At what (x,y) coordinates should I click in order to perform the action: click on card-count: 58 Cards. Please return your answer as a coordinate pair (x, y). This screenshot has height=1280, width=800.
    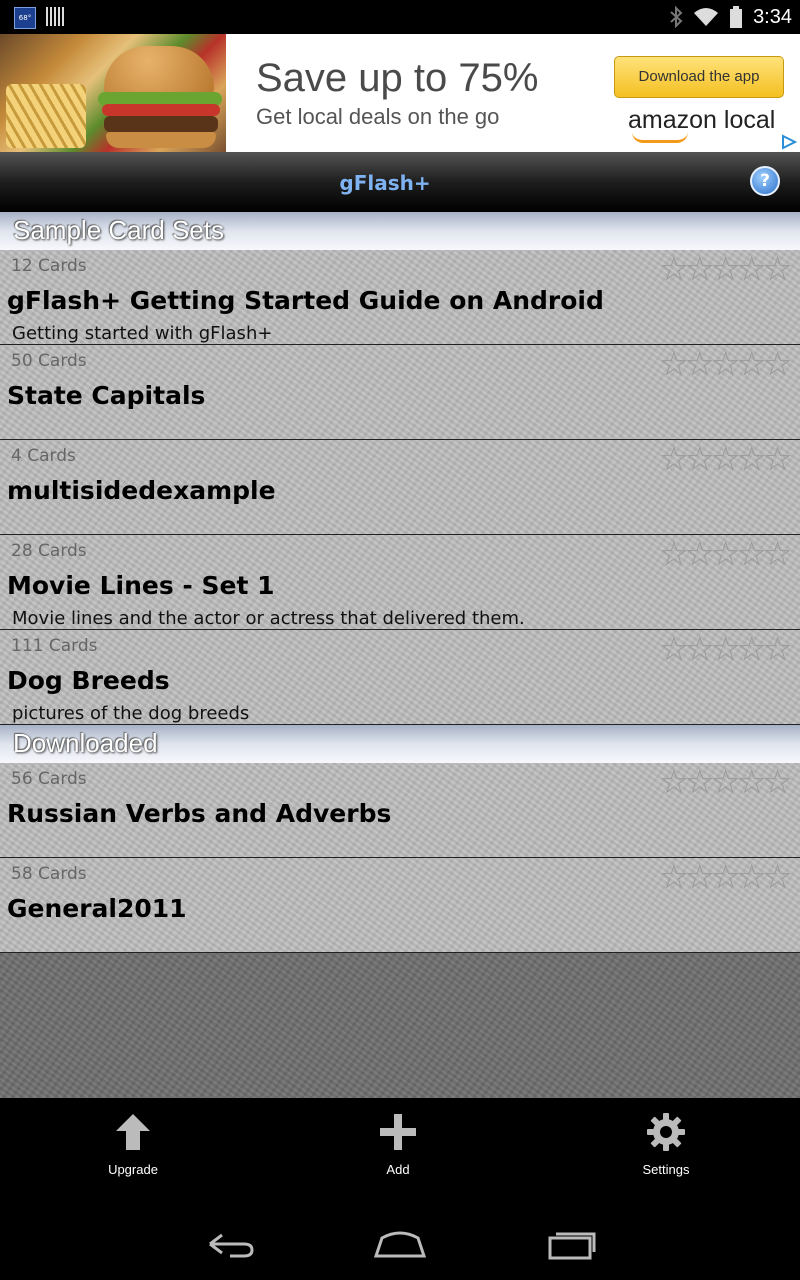
    Looking at the image, I should click on (49, 874).